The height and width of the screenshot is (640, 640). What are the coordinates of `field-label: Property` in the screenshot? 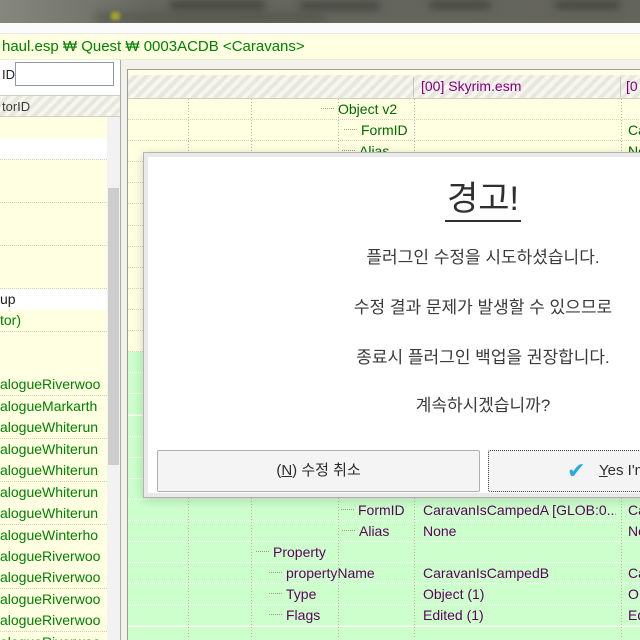 It's located at (299, 552).